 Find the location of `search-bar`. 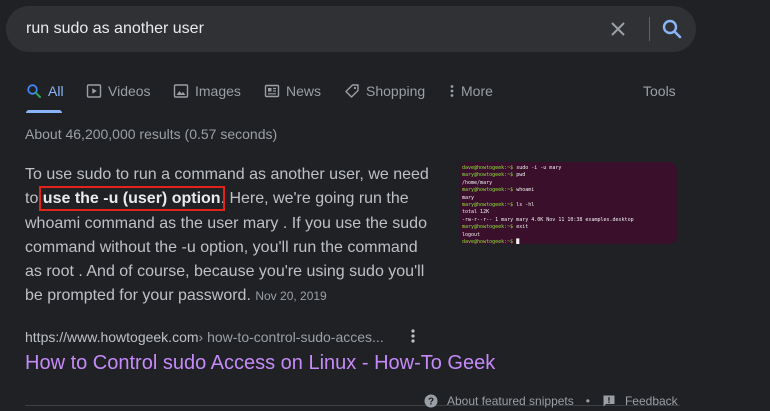

search-bar is located at coordinates (351, 29).